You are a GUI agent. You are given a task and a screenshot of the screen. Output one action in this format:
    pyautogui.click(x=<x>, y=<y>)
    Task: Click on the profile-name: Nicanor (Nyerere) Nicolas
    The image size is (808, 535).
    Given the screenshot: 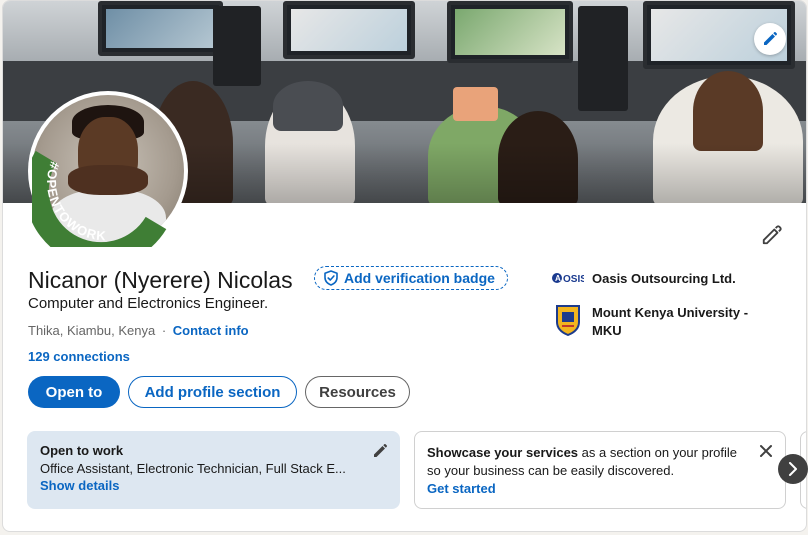 What is the action you would take?
    pyautogui.click(x=160, y=280)
    